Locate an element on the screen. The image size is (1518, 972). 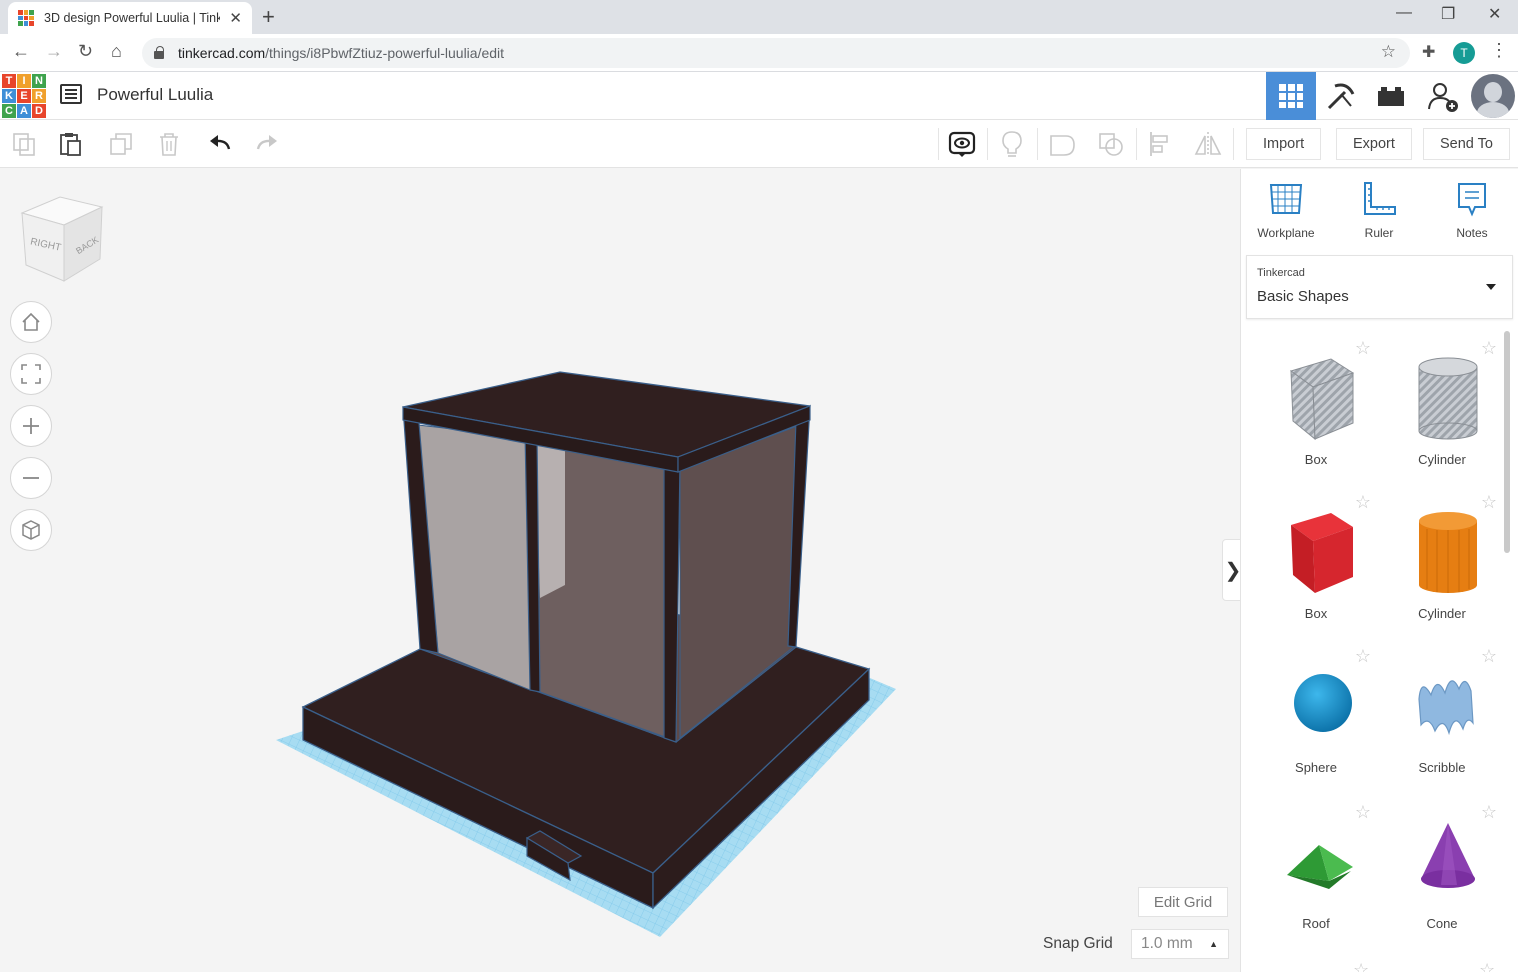
brick-icon is located at coordinates (1391, 96).